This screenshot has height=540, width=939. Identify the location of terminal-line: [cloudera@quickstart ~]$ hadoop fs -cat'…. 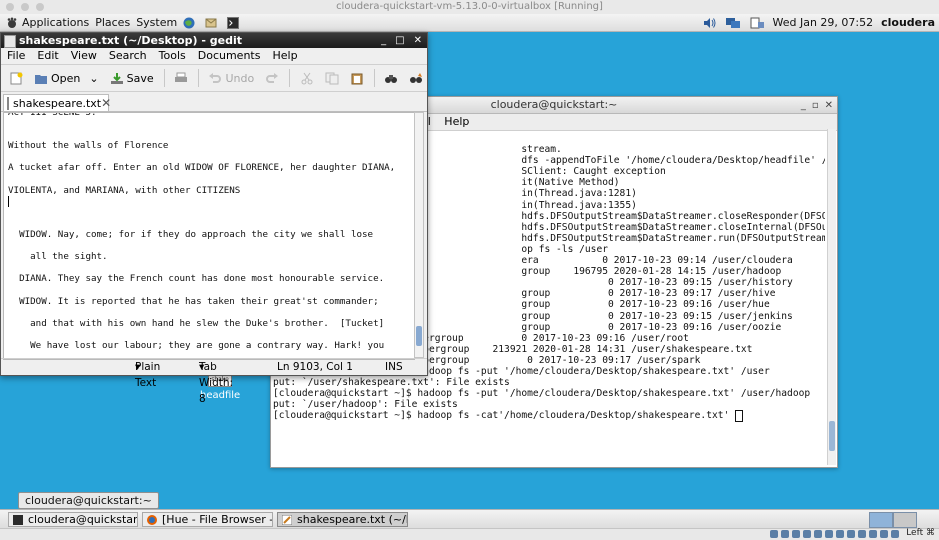
(549, 416).